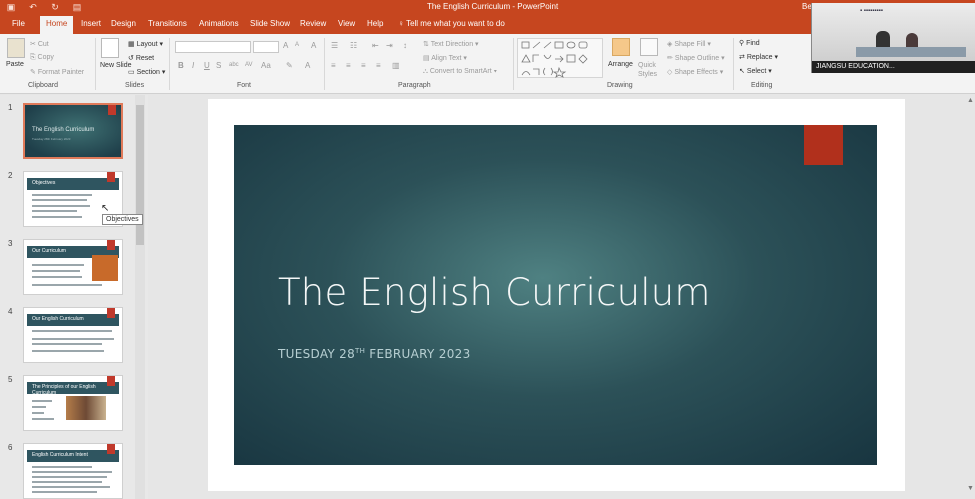  Describe the element at coordinates (116, 65) in the screenshot. I see `new-slide-button: New Slide` at that location.